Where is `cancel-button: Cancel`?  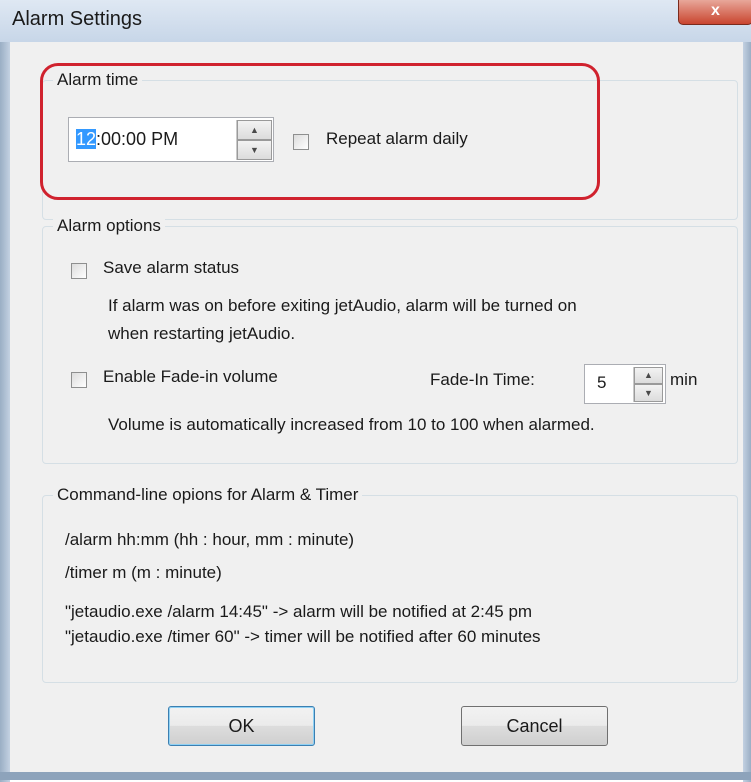 cancel-button: Cancel is located at coordinates (534, 726).